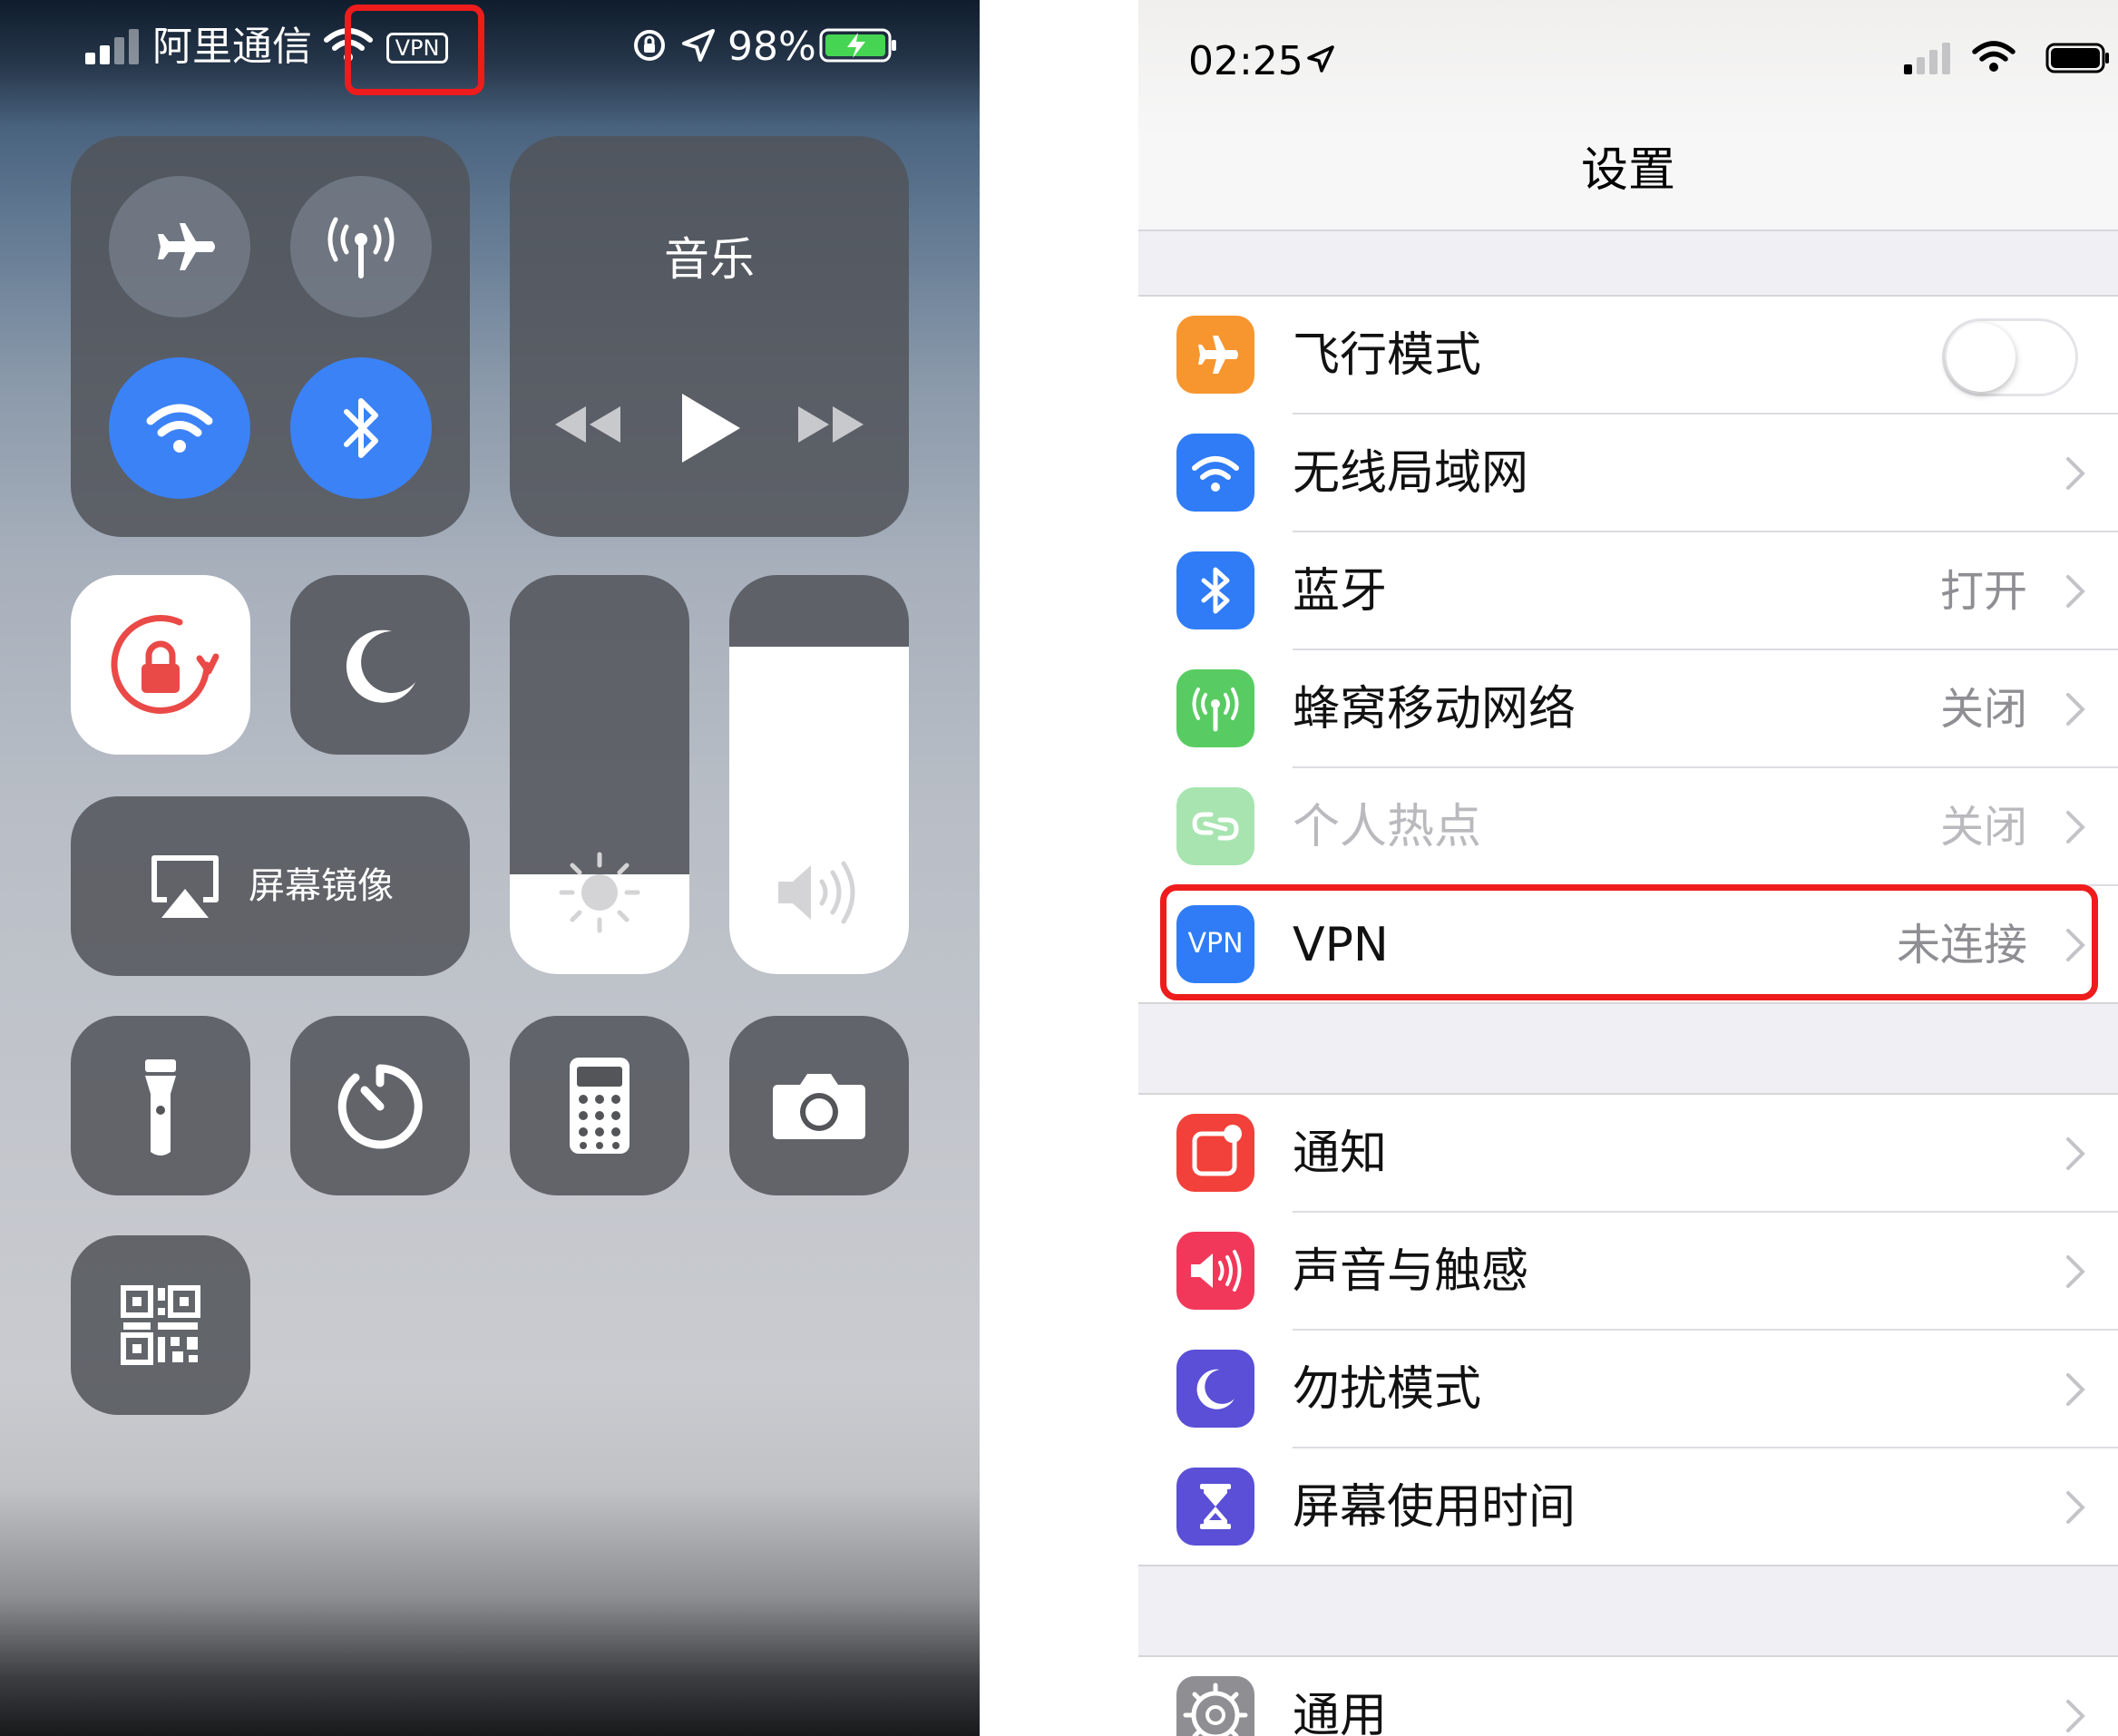 This screenshot has width=2118, height=1736. I want to click on sound-icon, so click(1215, 1271).